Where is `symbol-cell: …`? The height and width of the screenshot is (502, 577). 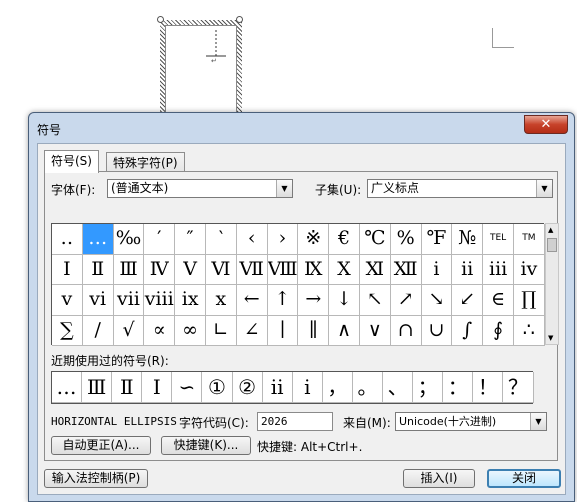 symbol-cell: … is located at coordinates (98, 239).